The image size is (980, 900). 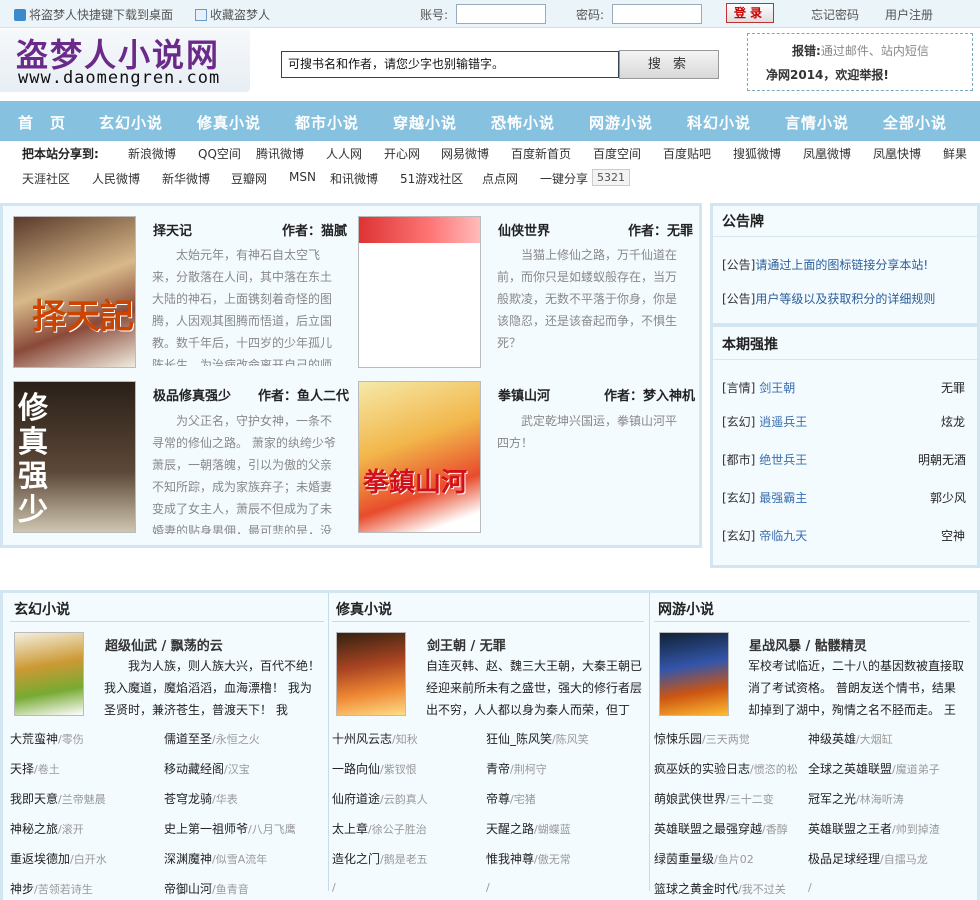 I want to click on list-item: 深渊魔神/似雪A流年, so click(x=215, y=858).